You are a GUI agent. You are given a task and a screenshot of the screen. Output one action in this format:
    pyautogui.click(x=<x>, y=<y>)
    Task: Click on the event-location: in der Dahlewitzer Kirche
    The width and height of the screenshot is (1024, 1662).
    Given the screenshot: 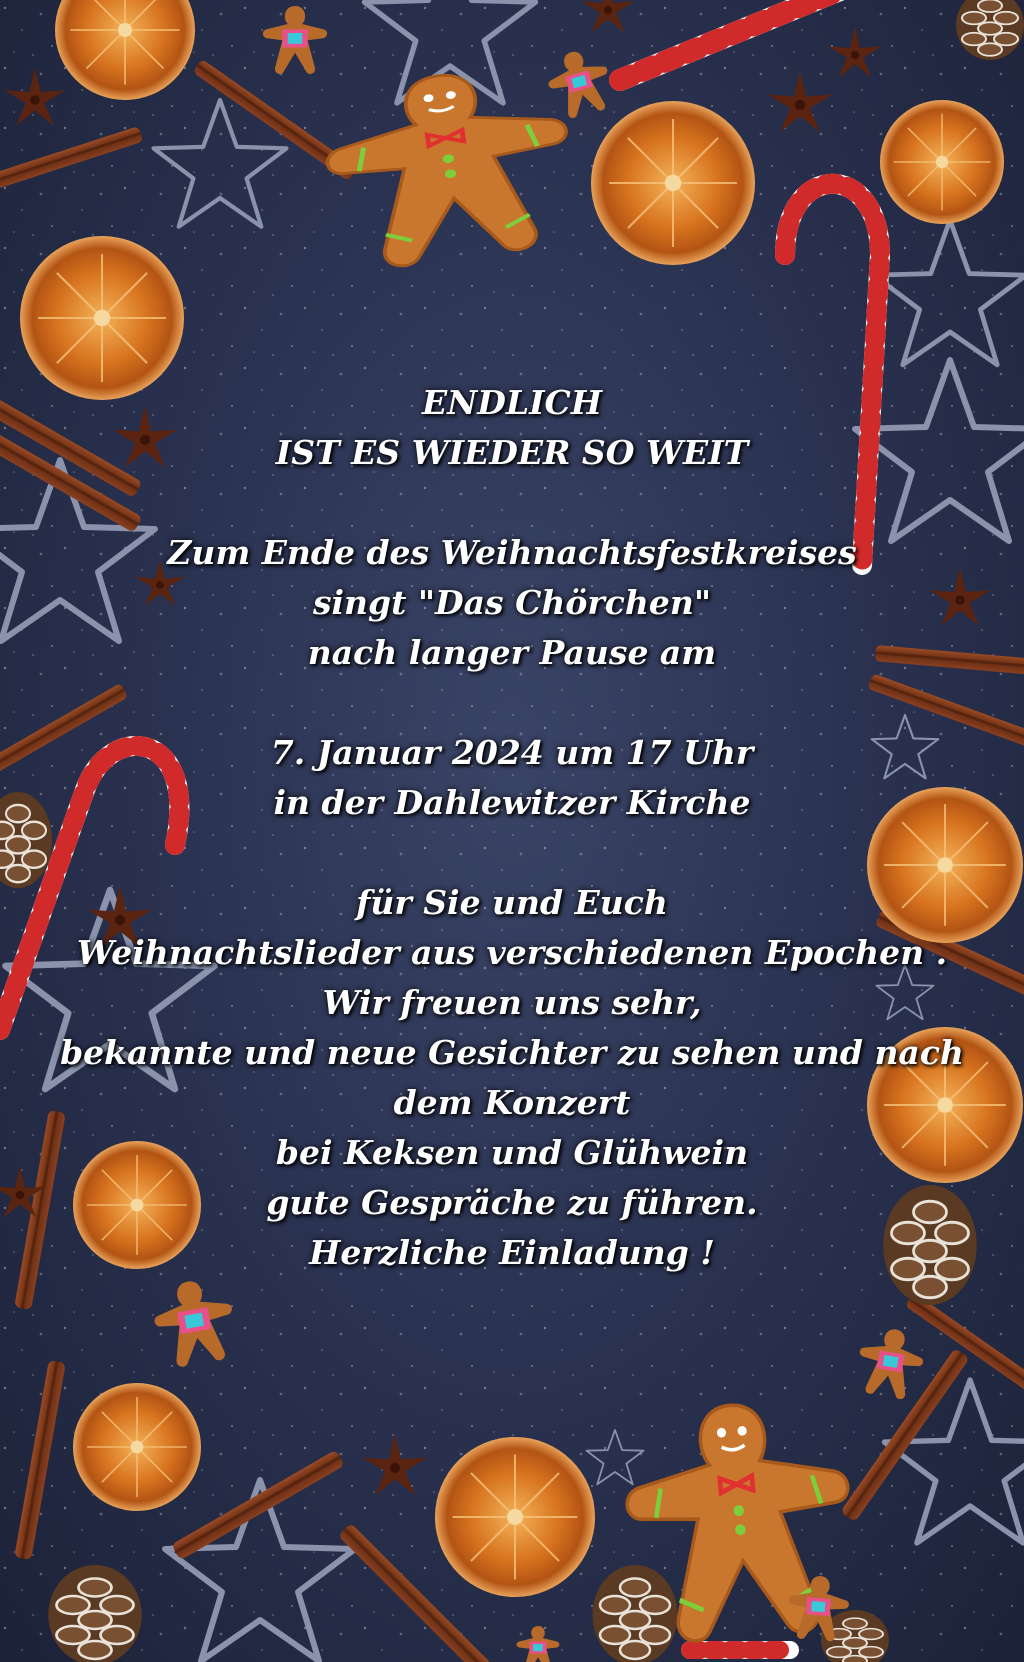 What is the action you would take?
    pyautogui.click(x=512, y=802)
    